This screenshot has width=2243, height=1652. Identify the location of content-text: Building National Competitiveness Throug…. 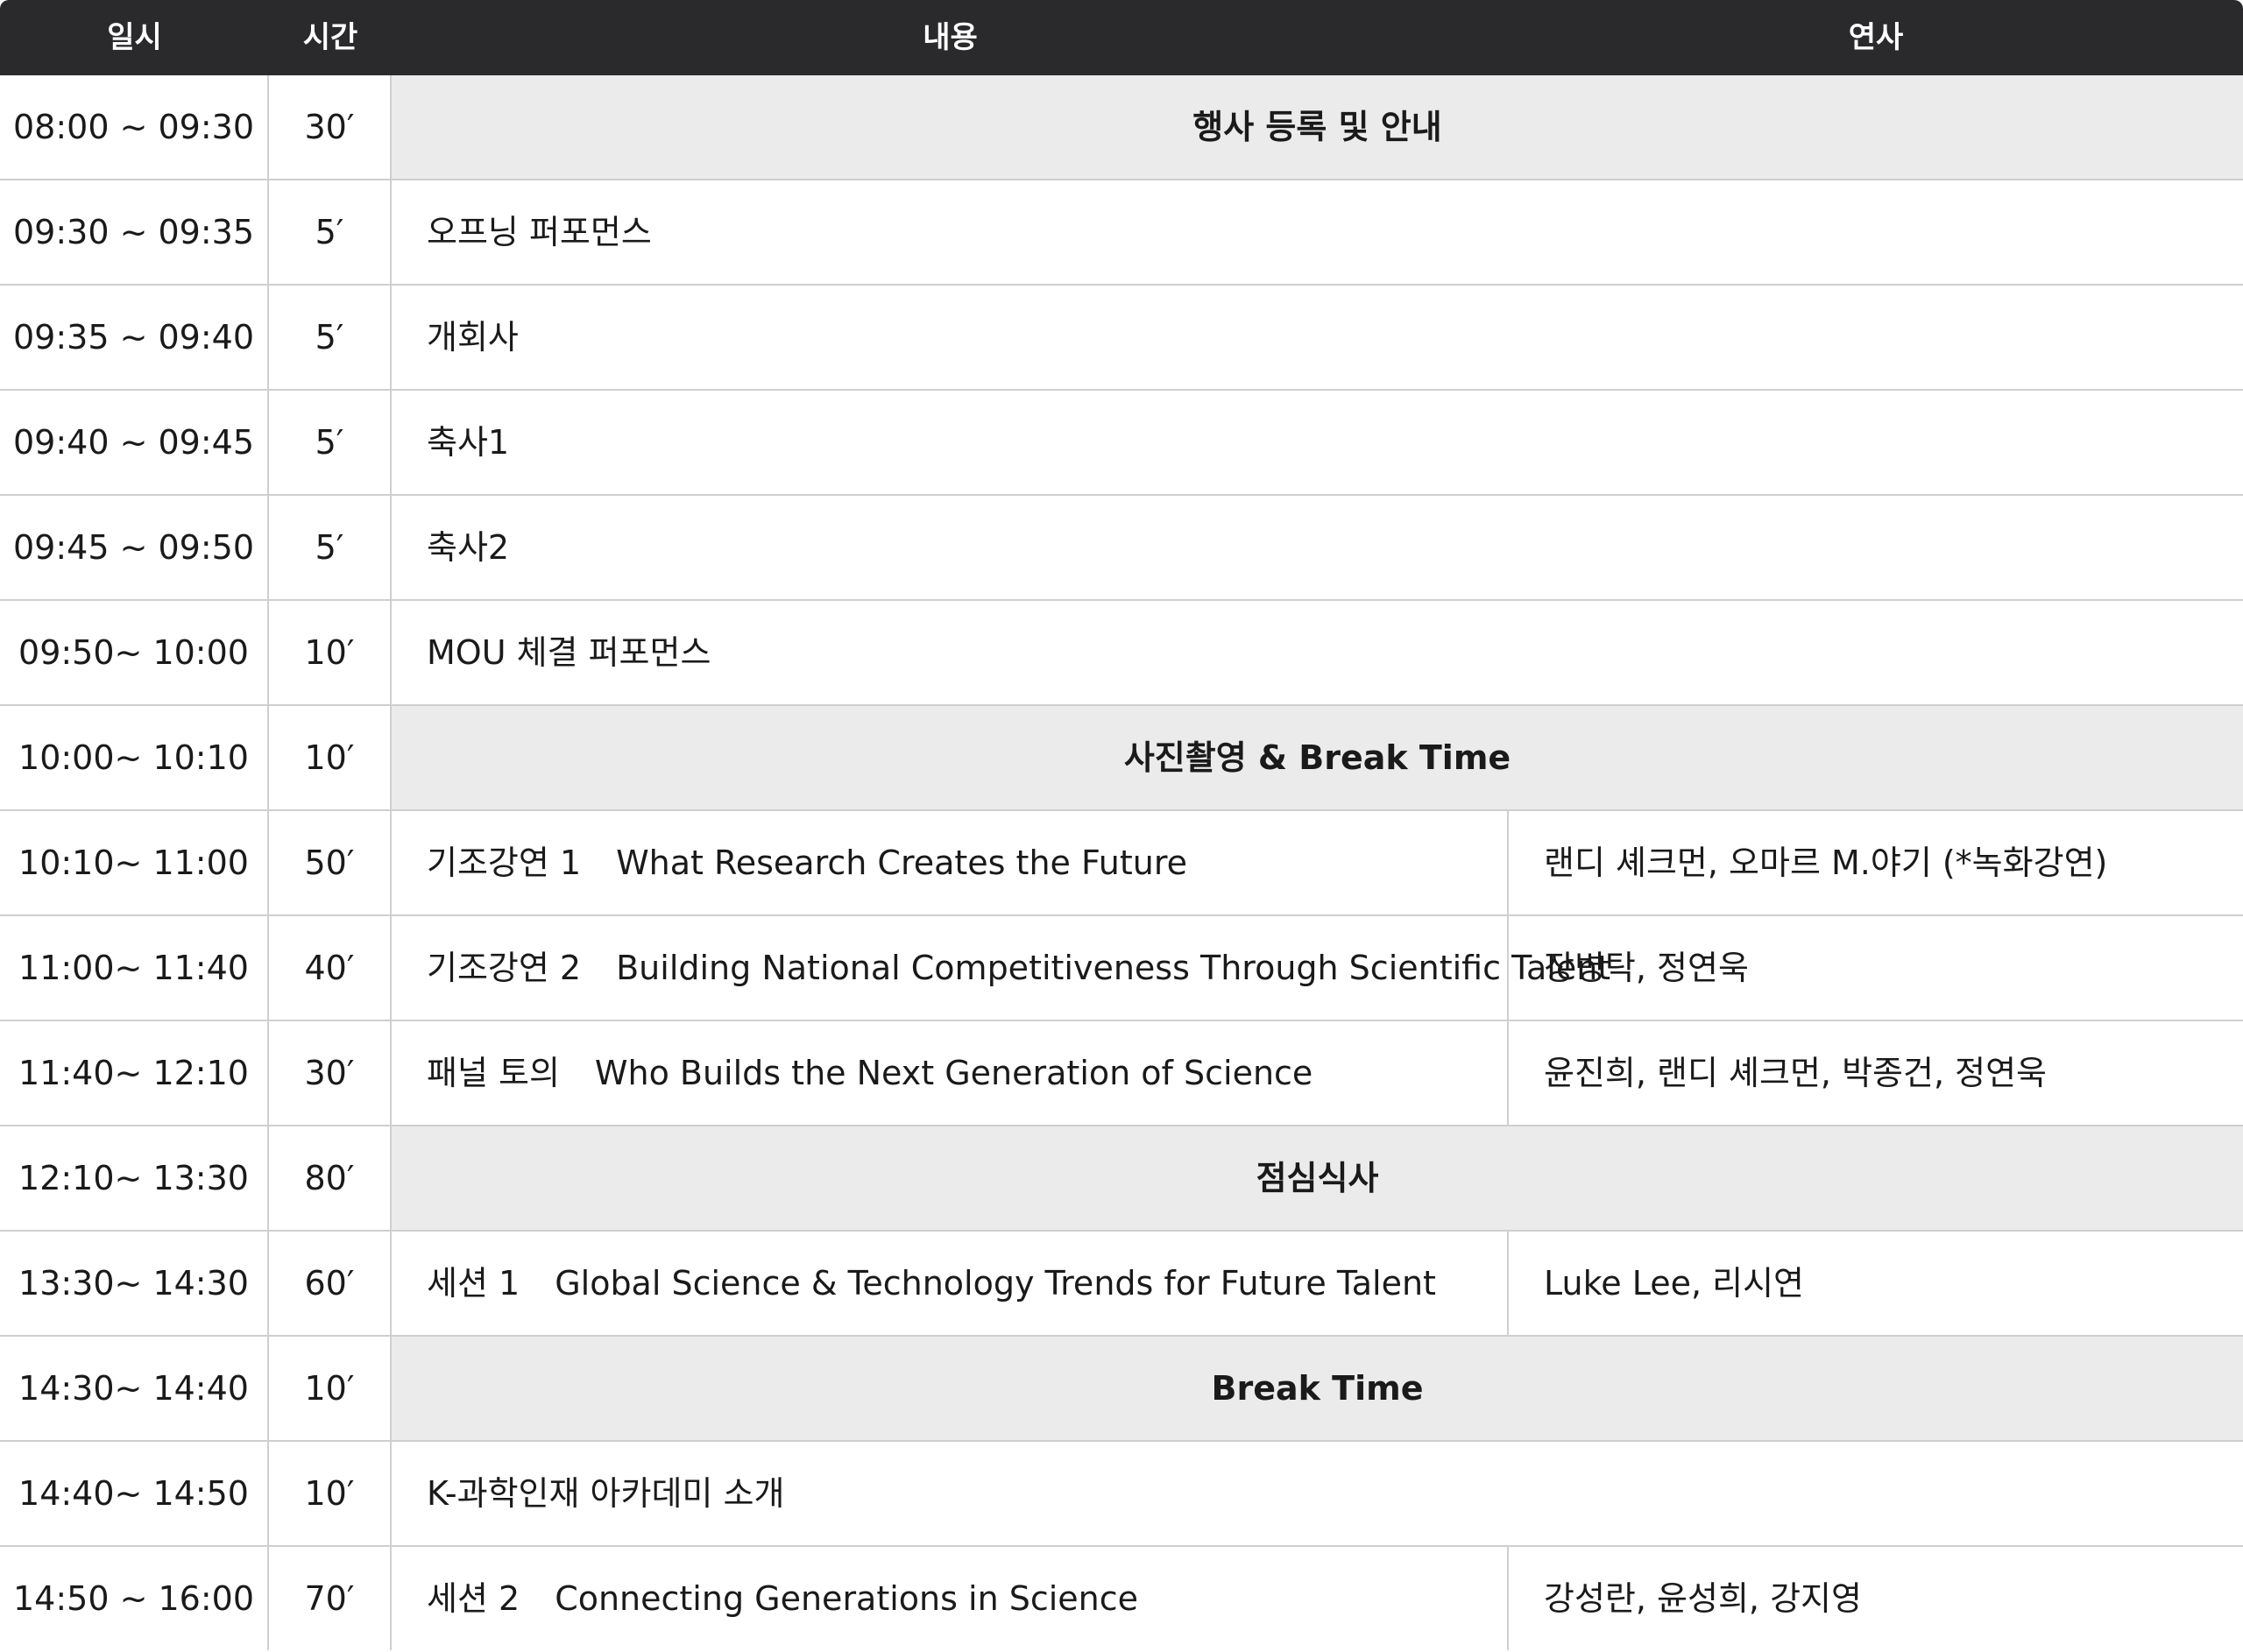
(1113, 968).